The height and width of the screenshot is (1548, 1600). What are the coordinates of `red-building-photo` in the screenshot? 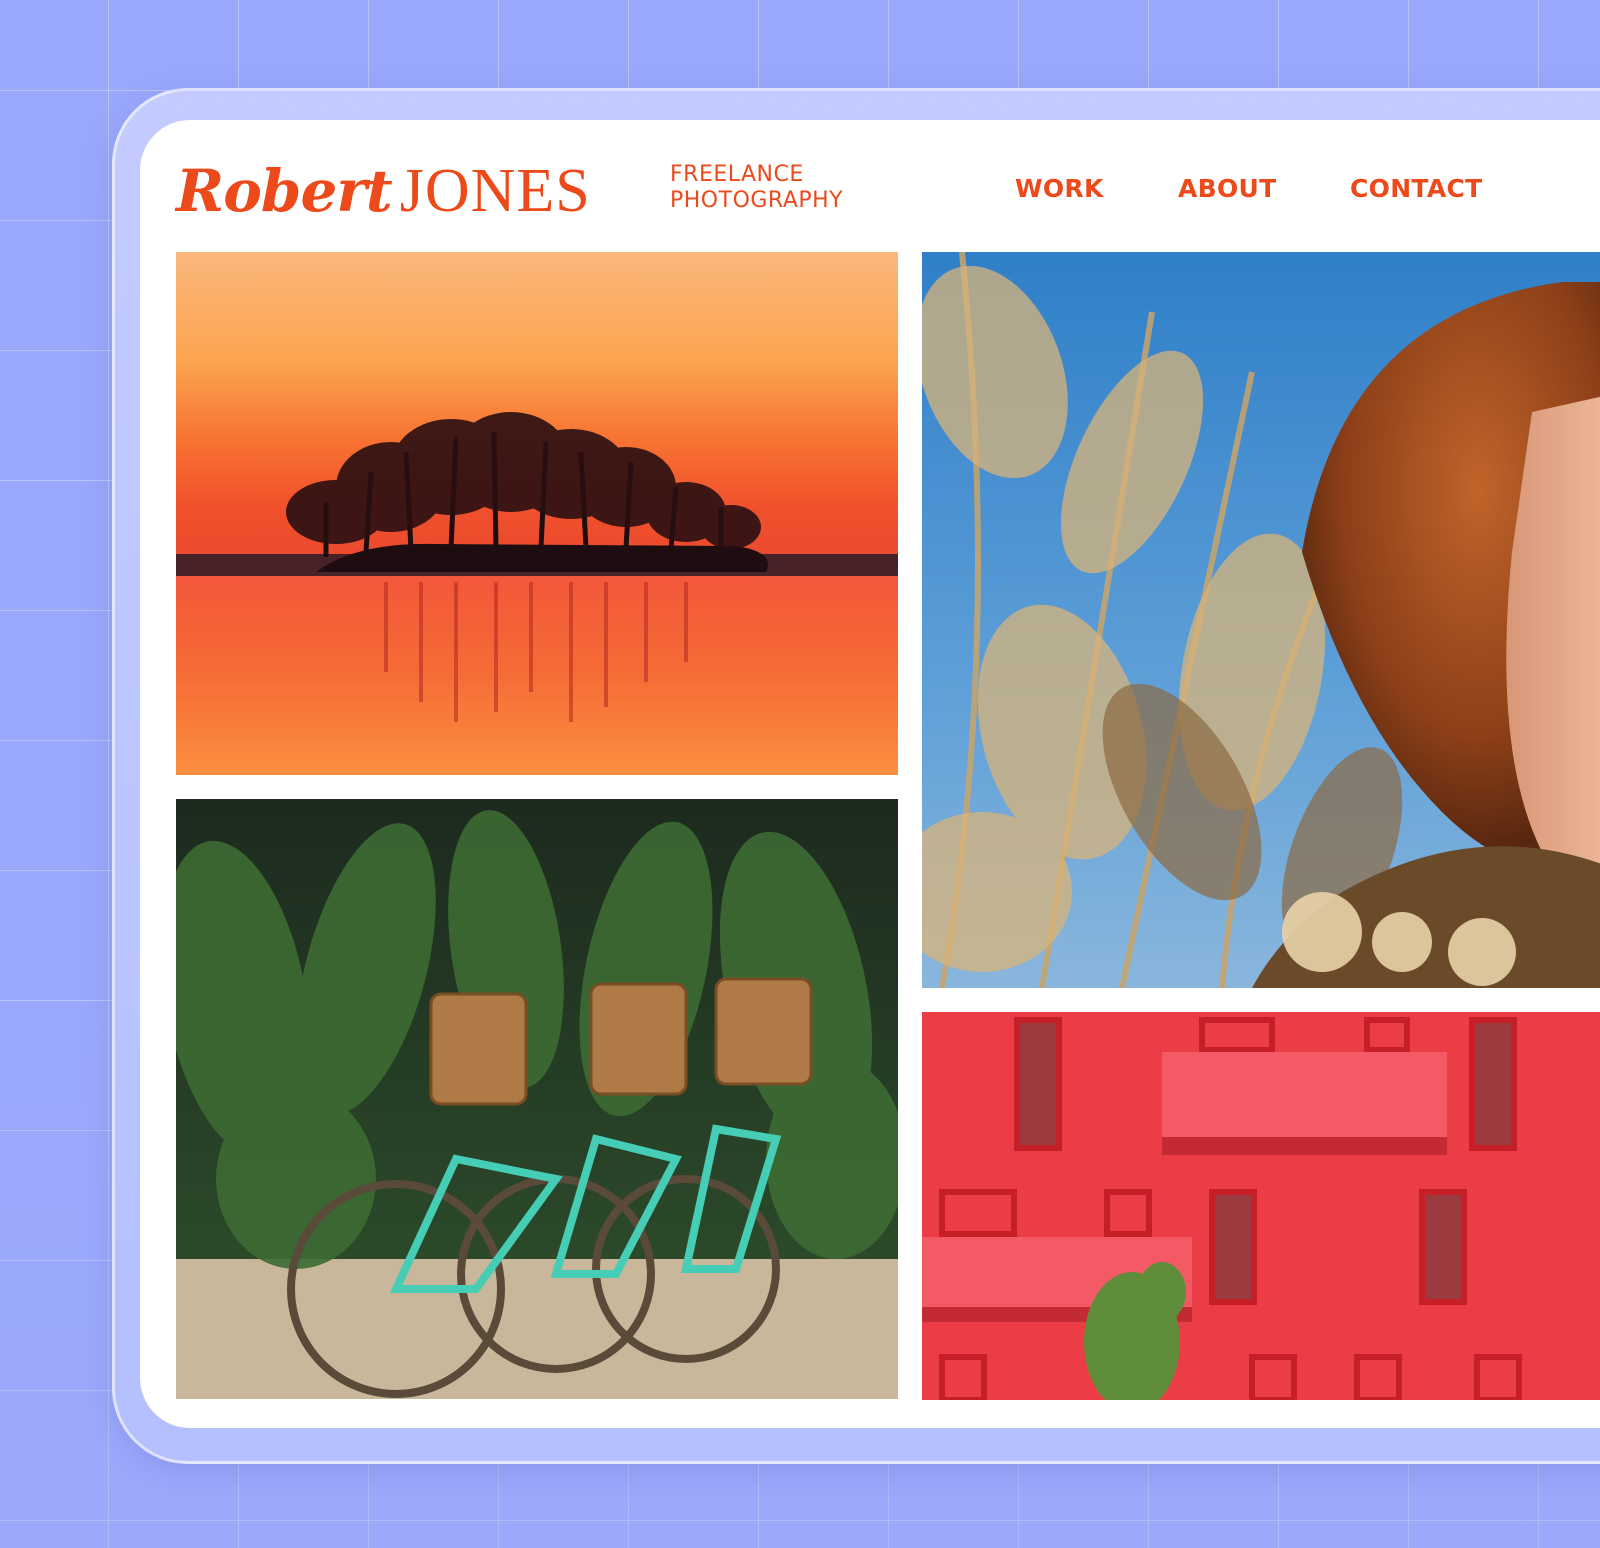 It's located at (1261, 1206).